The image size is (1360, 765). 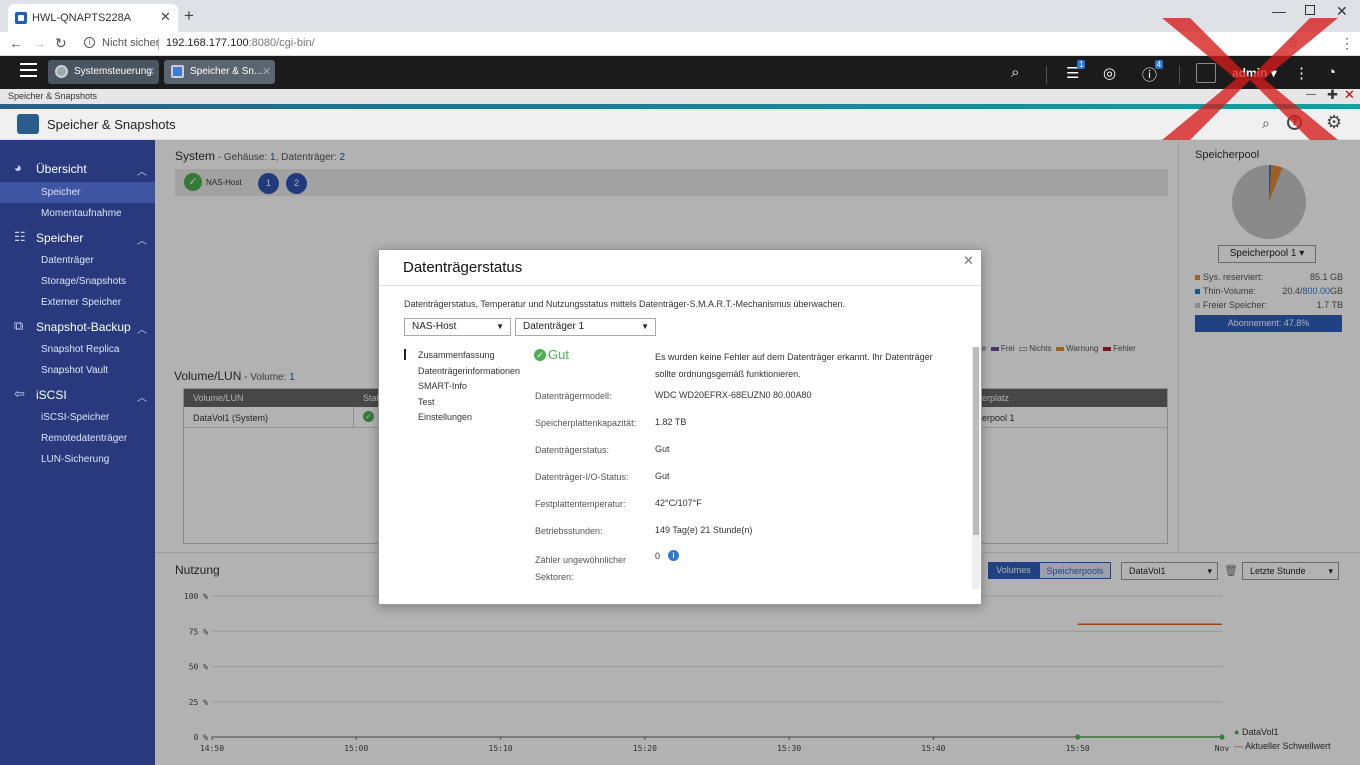 I want to click on field-value-bad-sectors: 0, so click(x=658, y=556).